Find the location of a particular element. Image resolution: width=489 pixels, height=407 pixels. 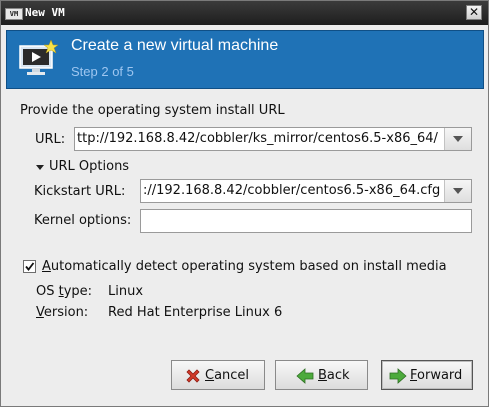

kernel-options-label: Kernel options: is located at coordinates (83, 220).